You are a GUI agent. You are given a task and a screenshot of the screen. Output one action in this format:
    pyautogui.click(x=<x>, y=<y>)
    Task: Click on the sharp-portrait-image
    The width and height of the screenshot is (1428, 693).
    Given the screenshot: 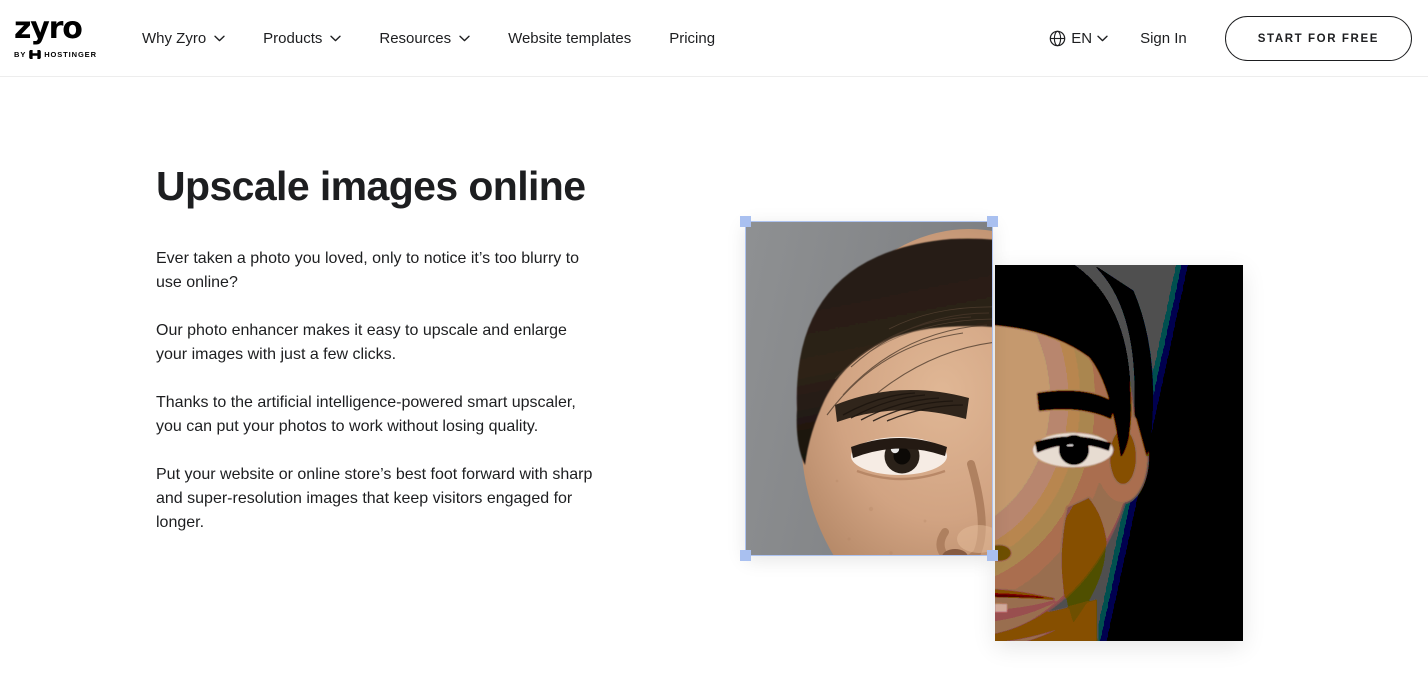 What is the action you would take?
    pyautogui.click(x=869, y=388)
    